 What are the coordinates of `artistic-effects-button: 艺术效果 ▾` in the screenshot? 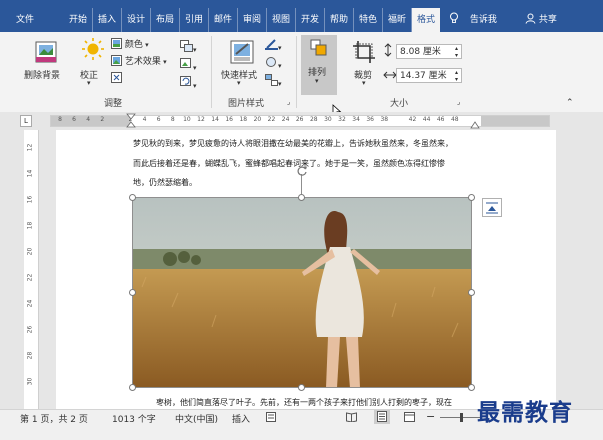 It's located at (139, 62).